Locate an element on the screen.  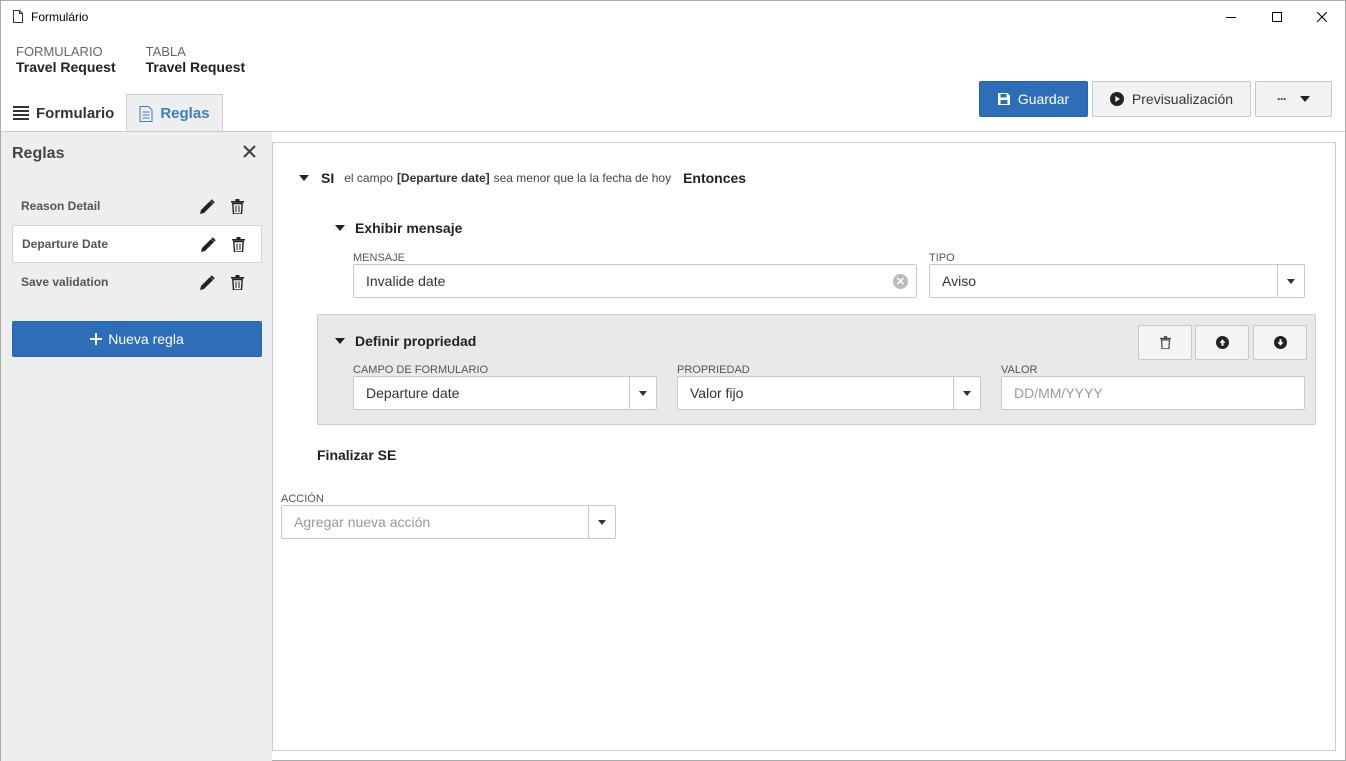
rules-document-icon is located at coordinates (146, 113).